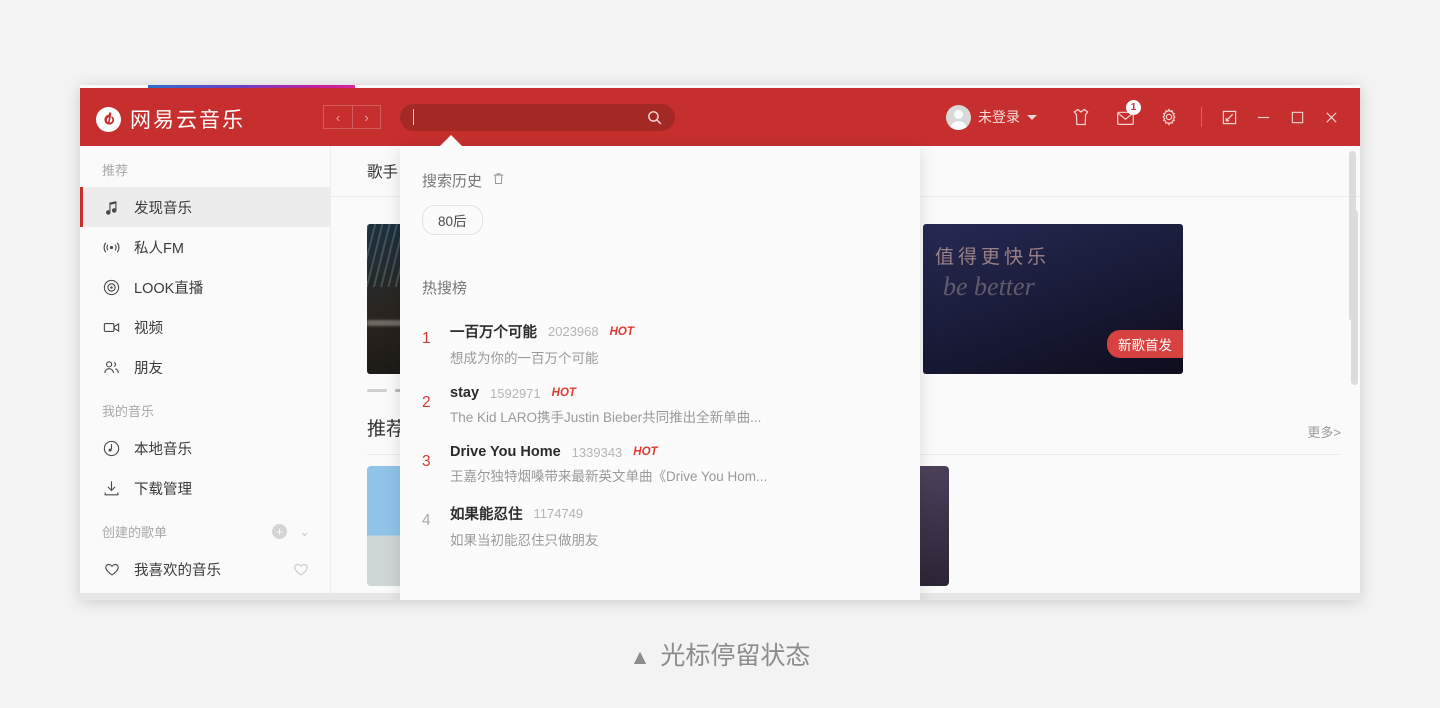 The width and height of the screenshot is (1440, 708). What do you see at coordinates (159, 248) in the screenshot?
I see `sidebar-item-label: 私人FM` at bounding box center [159, 248].